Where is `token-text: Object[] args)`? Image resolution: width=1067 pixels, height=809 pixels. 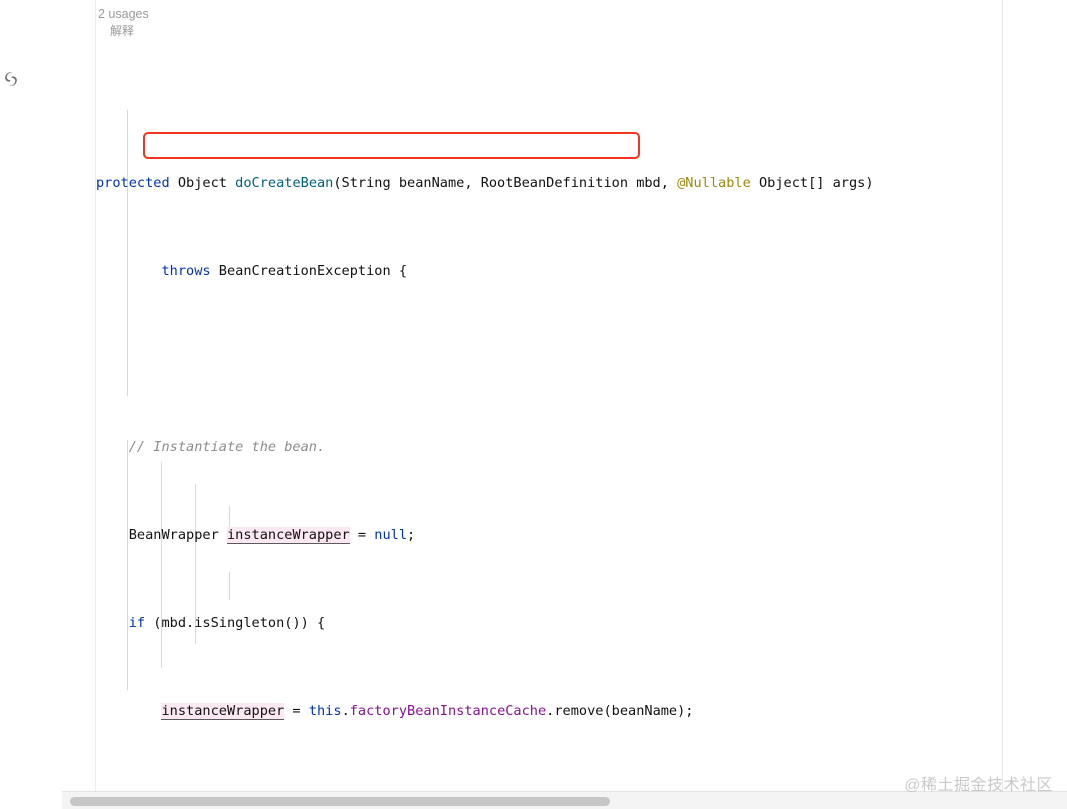 token-text: Object[] args) is located at coordinates (812, 183).